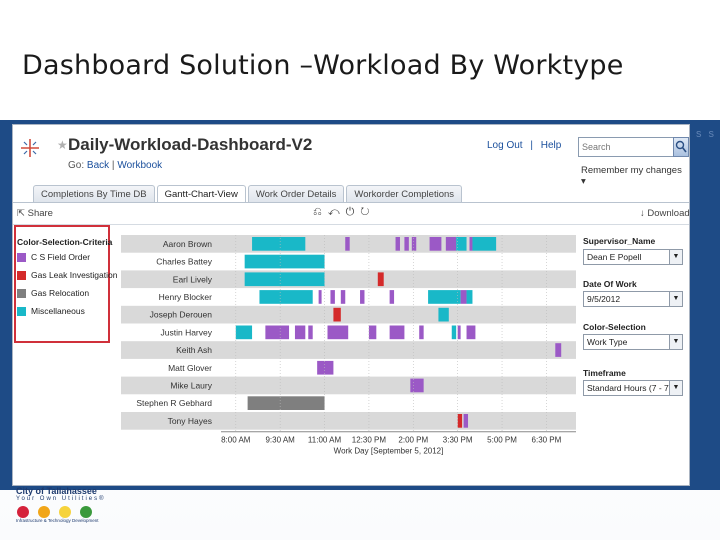 The image size is (720, 540). I want to click on search-button, so click(681, 147).